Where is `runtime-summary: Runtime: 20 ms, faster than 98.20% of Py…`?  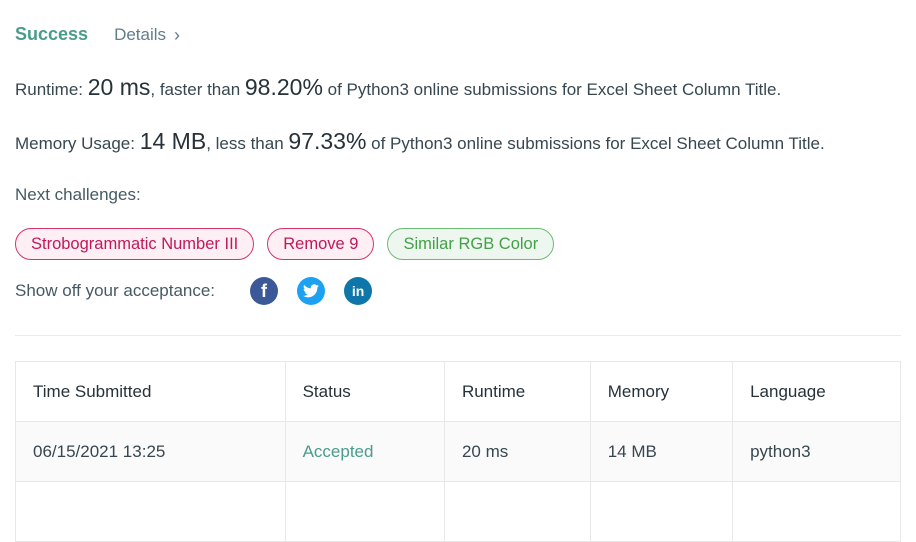
runtime-summary: Runtime: 20 ms, faster than 98.20% of Py… is located at coordinates (398, 87).